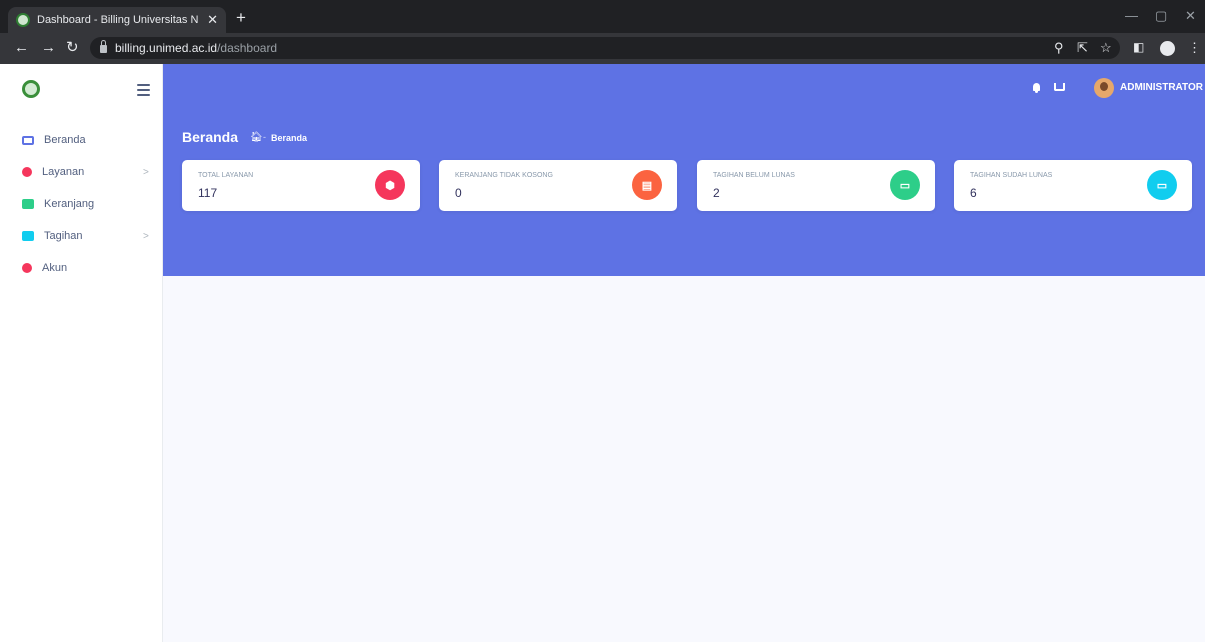  I want to click on sidebar-item-beranda: Beranda, so click(81, 140).